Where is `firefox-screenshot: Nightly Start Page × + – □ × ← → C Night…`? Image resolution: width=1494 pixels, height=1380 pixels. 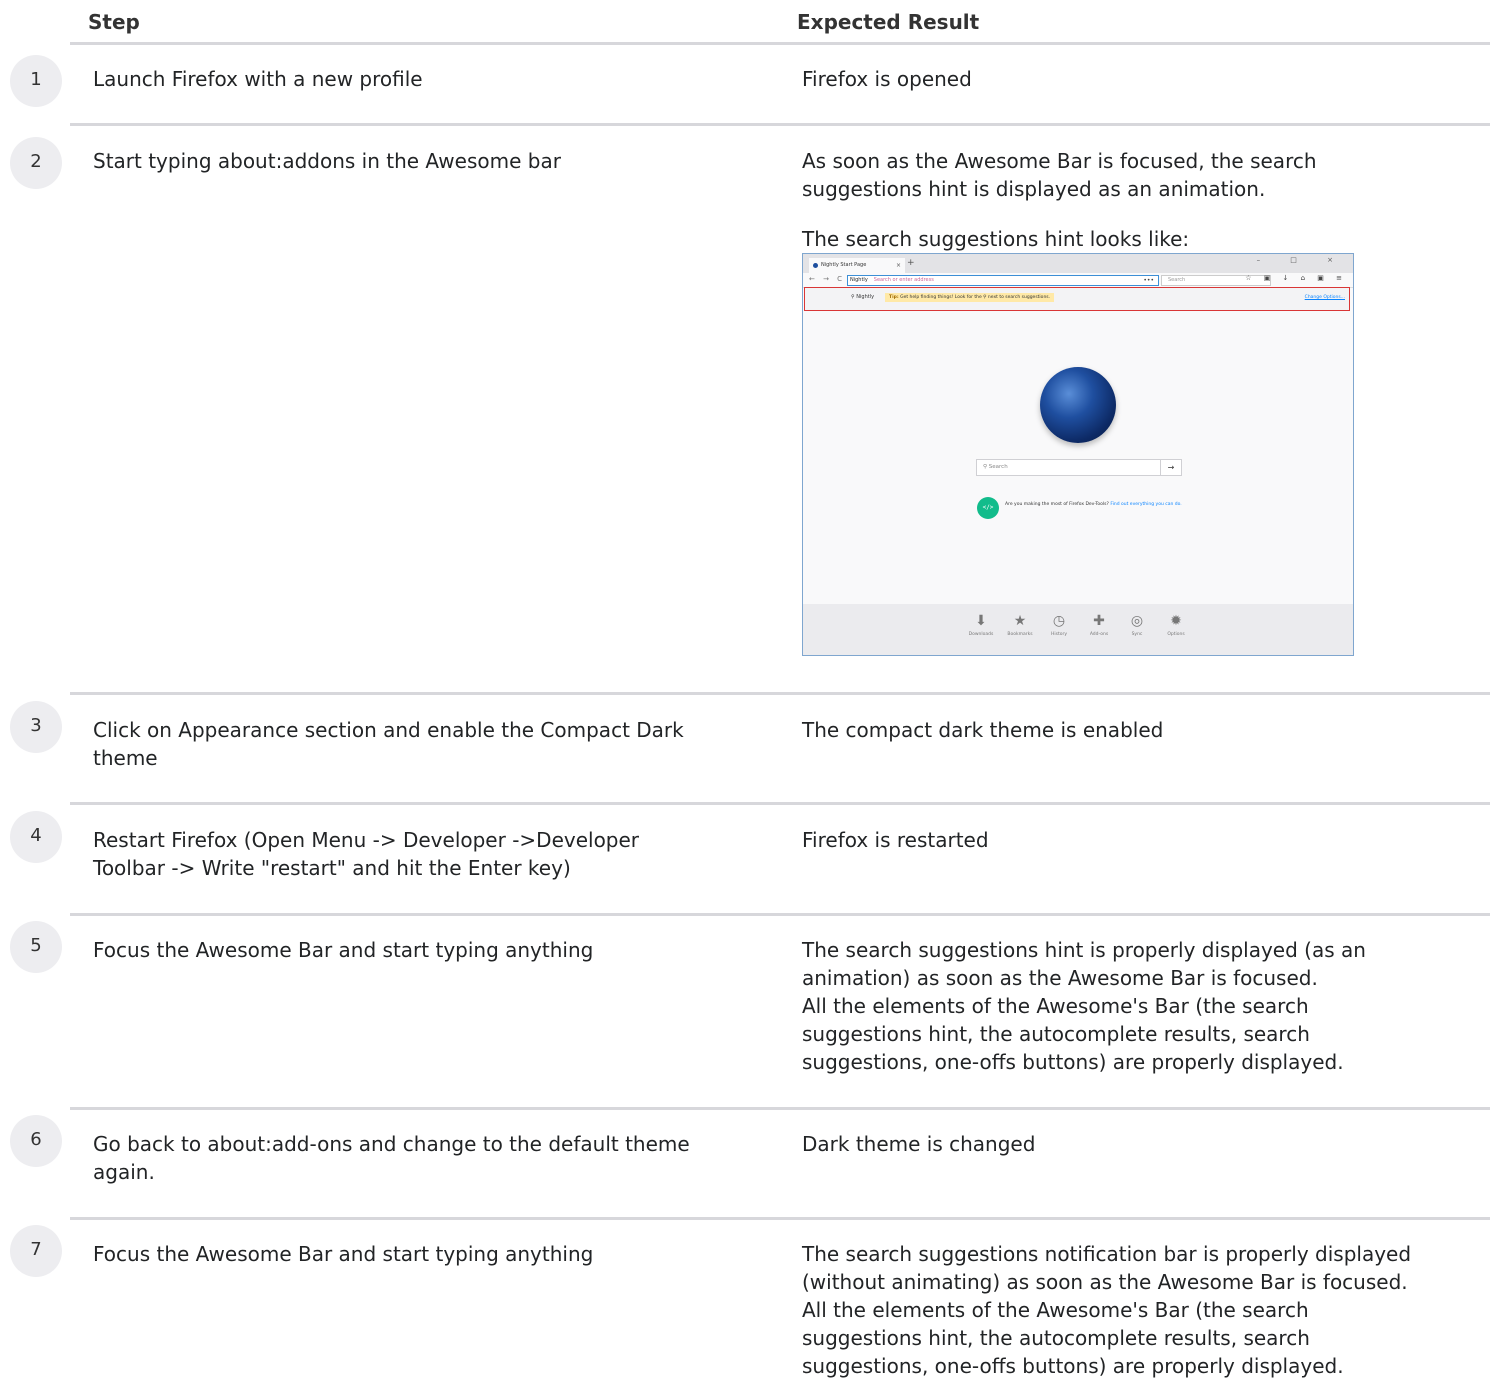 firefox-screenshot: Nightly Start Page × + – □ × ← → C Night… is located at coordinates (1078, 454).